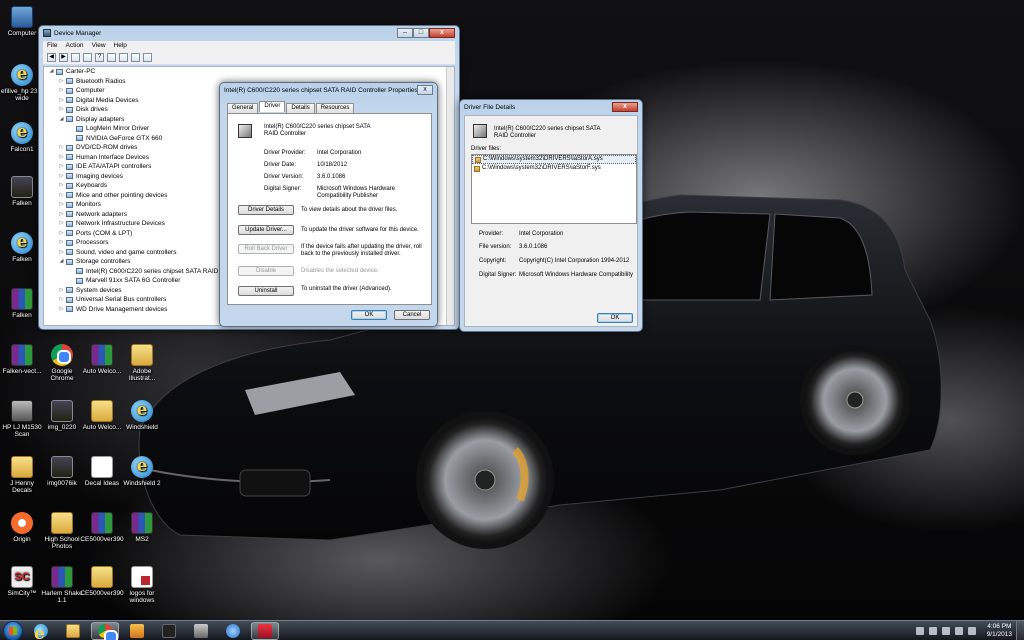 The height and width of the screenshot is (640, 1024). I want to click on disable-device-icon, so click(147, 57).